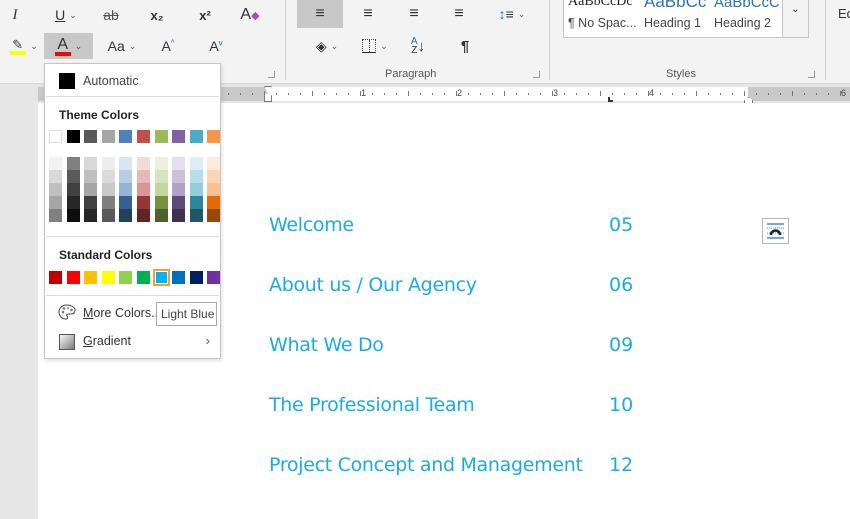 The image size is (850, 519). Describe the element at coordinates (844, 13) in the screenshot. I see `editing-button: Ed` at that location.